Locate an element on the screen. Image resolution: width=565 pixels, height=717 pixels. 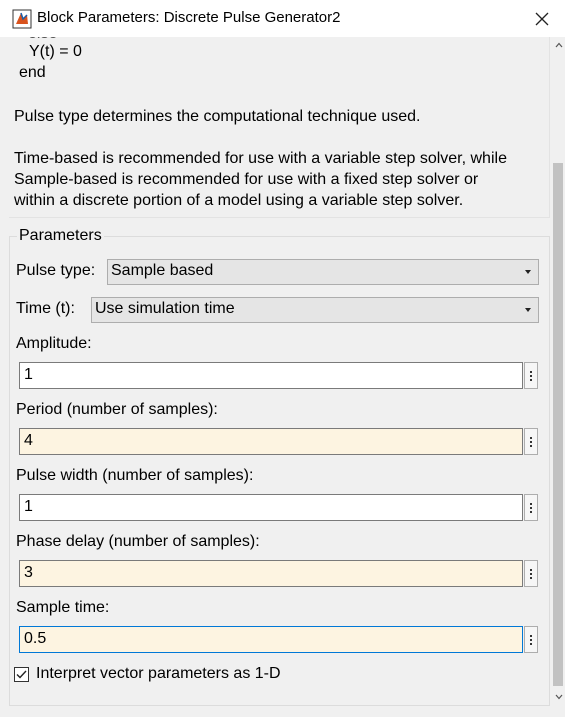
amplitude-label: Amplitude: is located at coordinates (54, 343).